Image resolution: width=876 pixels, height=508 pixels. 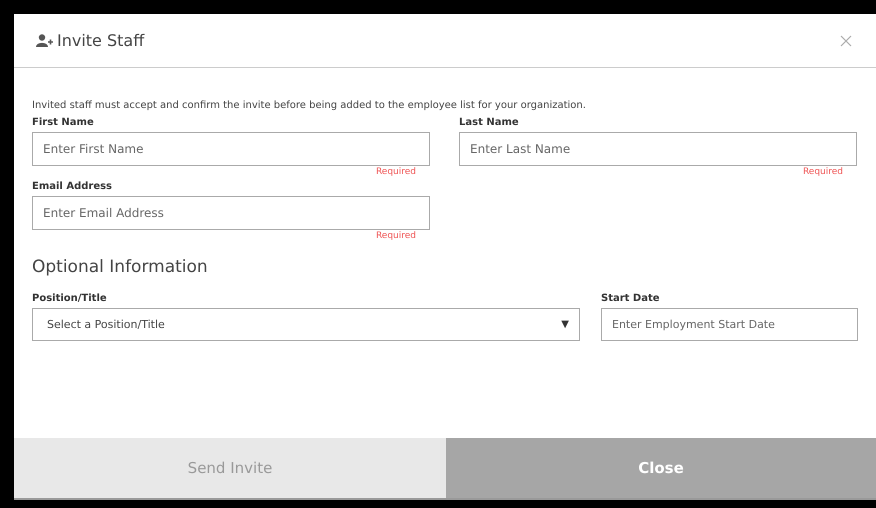 I want to click on close-icon, so click(x=846, y=40).